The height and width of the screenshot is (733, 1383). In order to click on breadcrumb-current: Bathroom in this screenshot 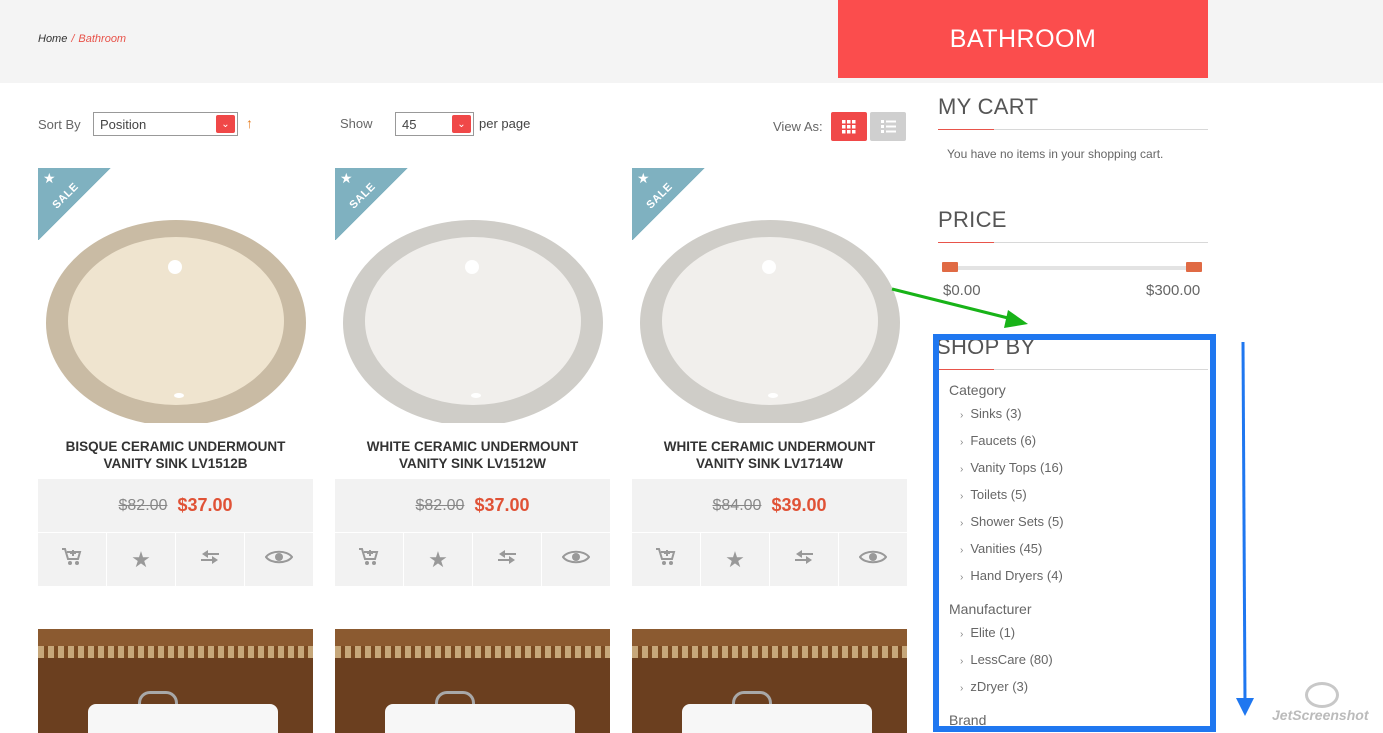, I will do `click(102, 39)`.